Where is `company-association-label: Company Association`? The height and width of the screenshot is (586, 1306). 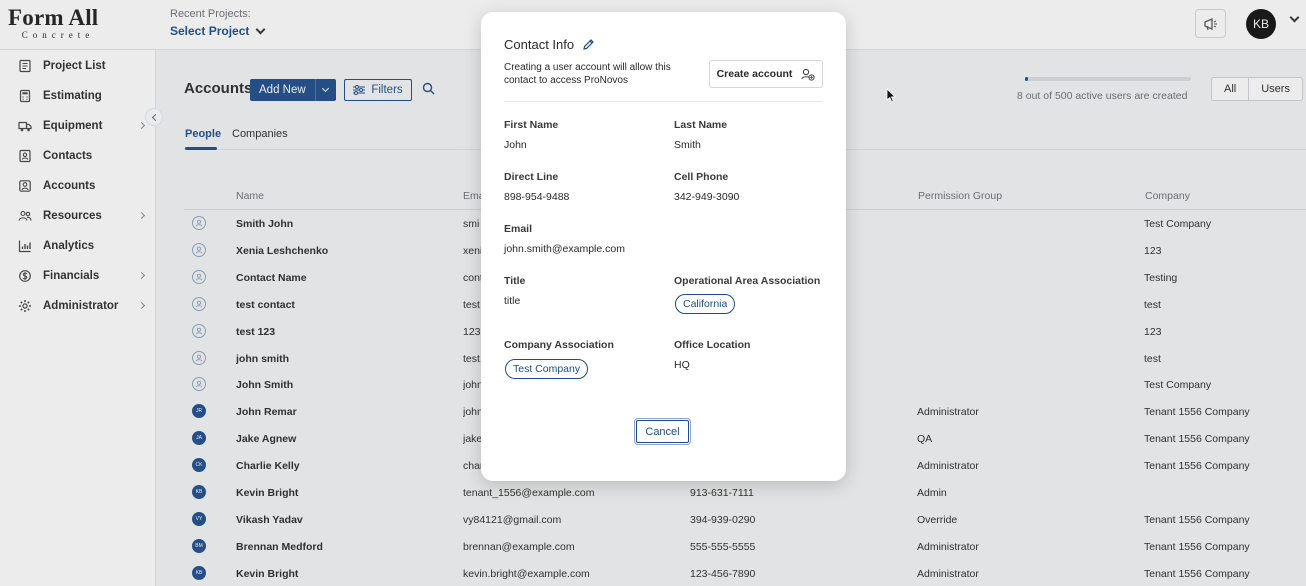
company-association-label: Company Association is located at coordinates (559, 345).